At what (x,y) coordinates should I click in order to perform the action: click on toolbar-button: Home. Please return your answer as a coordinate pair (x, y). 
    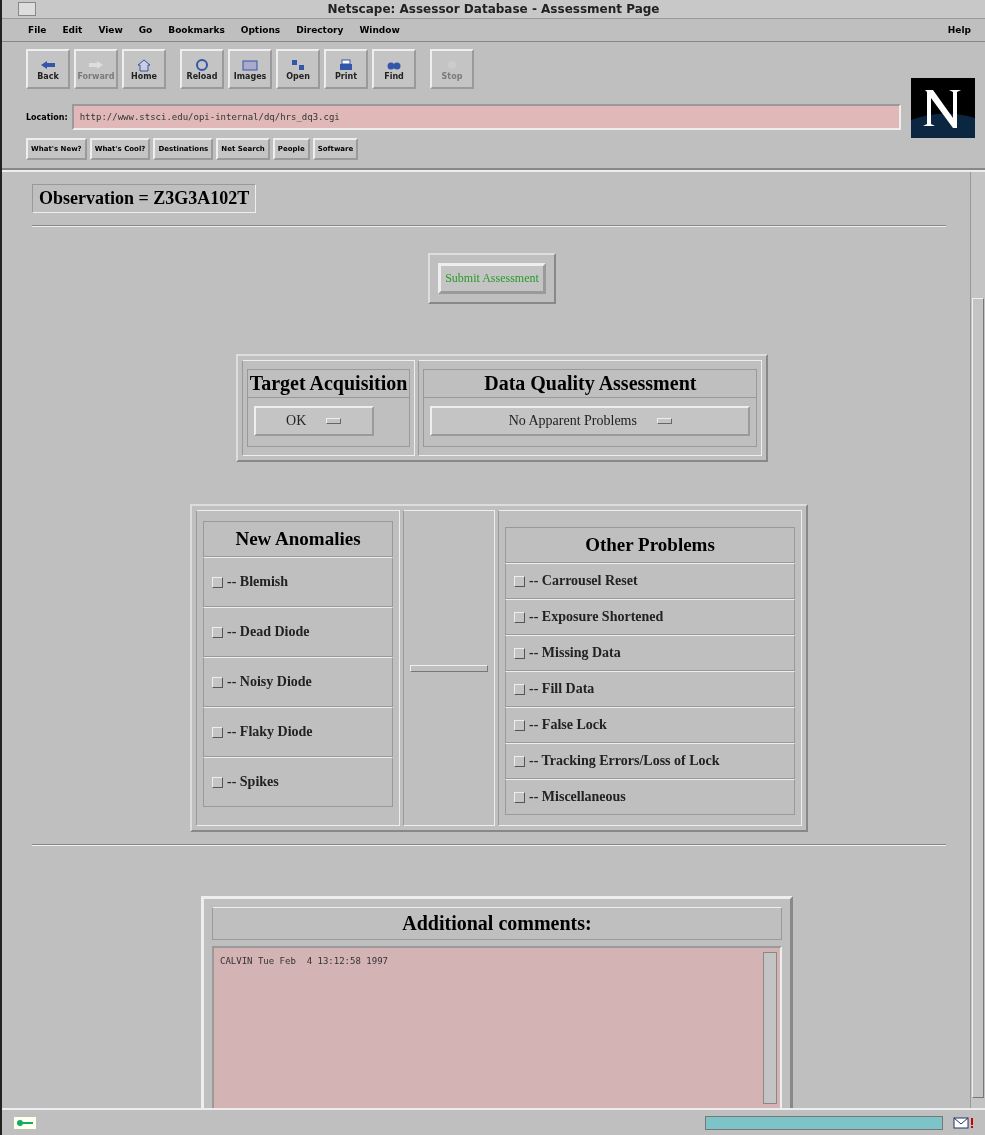
    Looking at the image, I should click on (144, 69).